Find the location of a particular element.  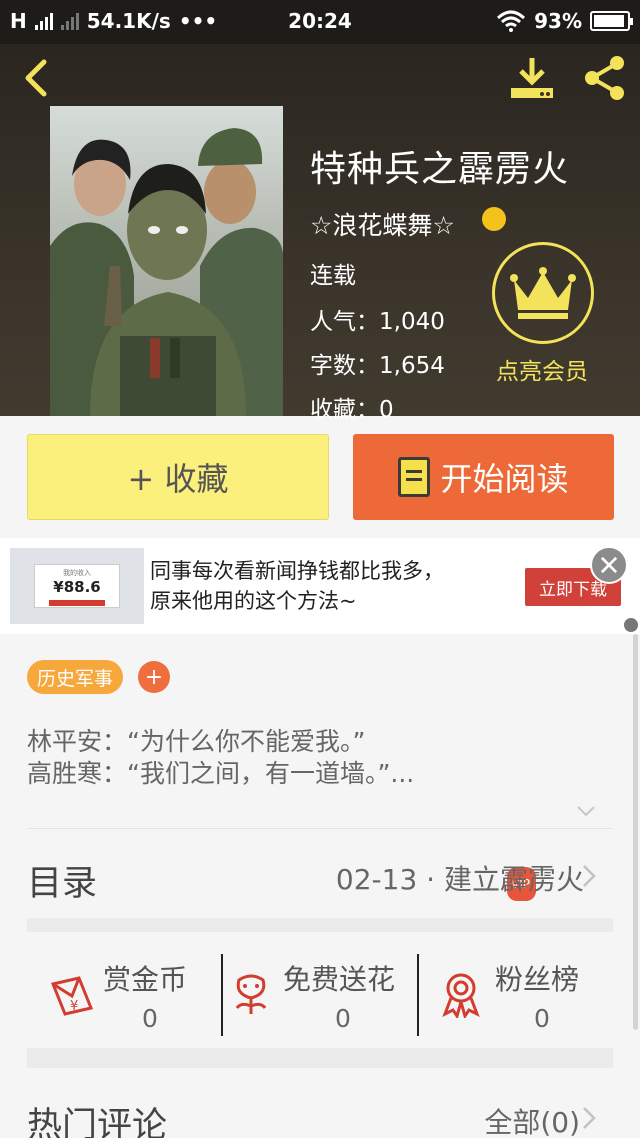

book-favorites: 收藏：0 is located at coordinates (352, 410).